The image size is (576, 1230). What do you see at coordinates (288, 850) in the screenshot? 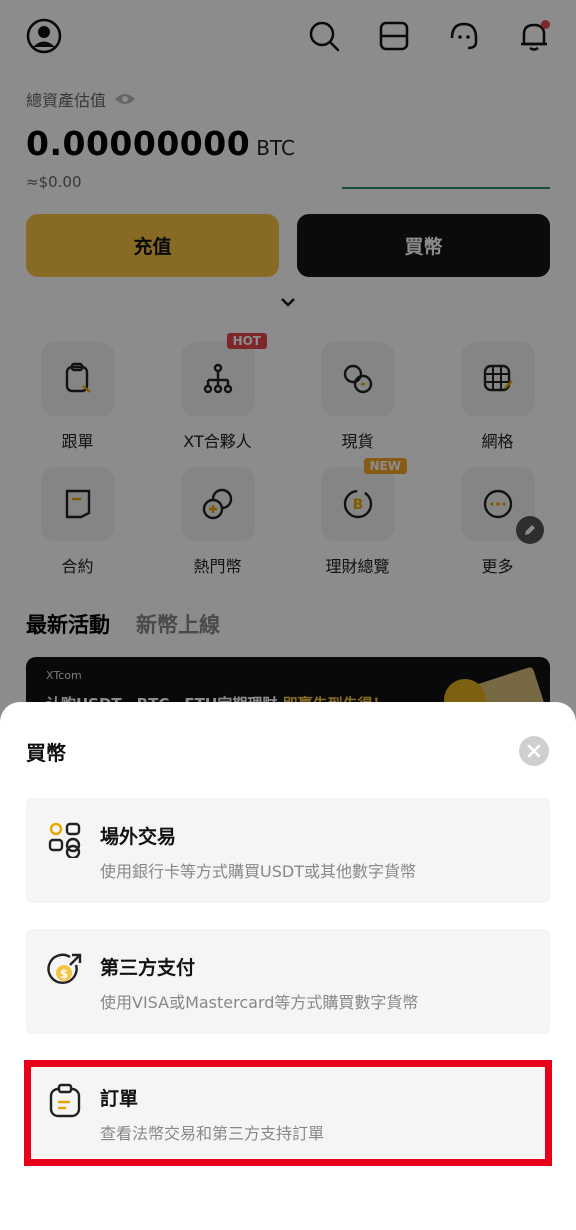
I see `otc-option: 場外交易 使用銀行卡等方式購買USDT或其他數字貨幣` at bounding box center [288, 850].